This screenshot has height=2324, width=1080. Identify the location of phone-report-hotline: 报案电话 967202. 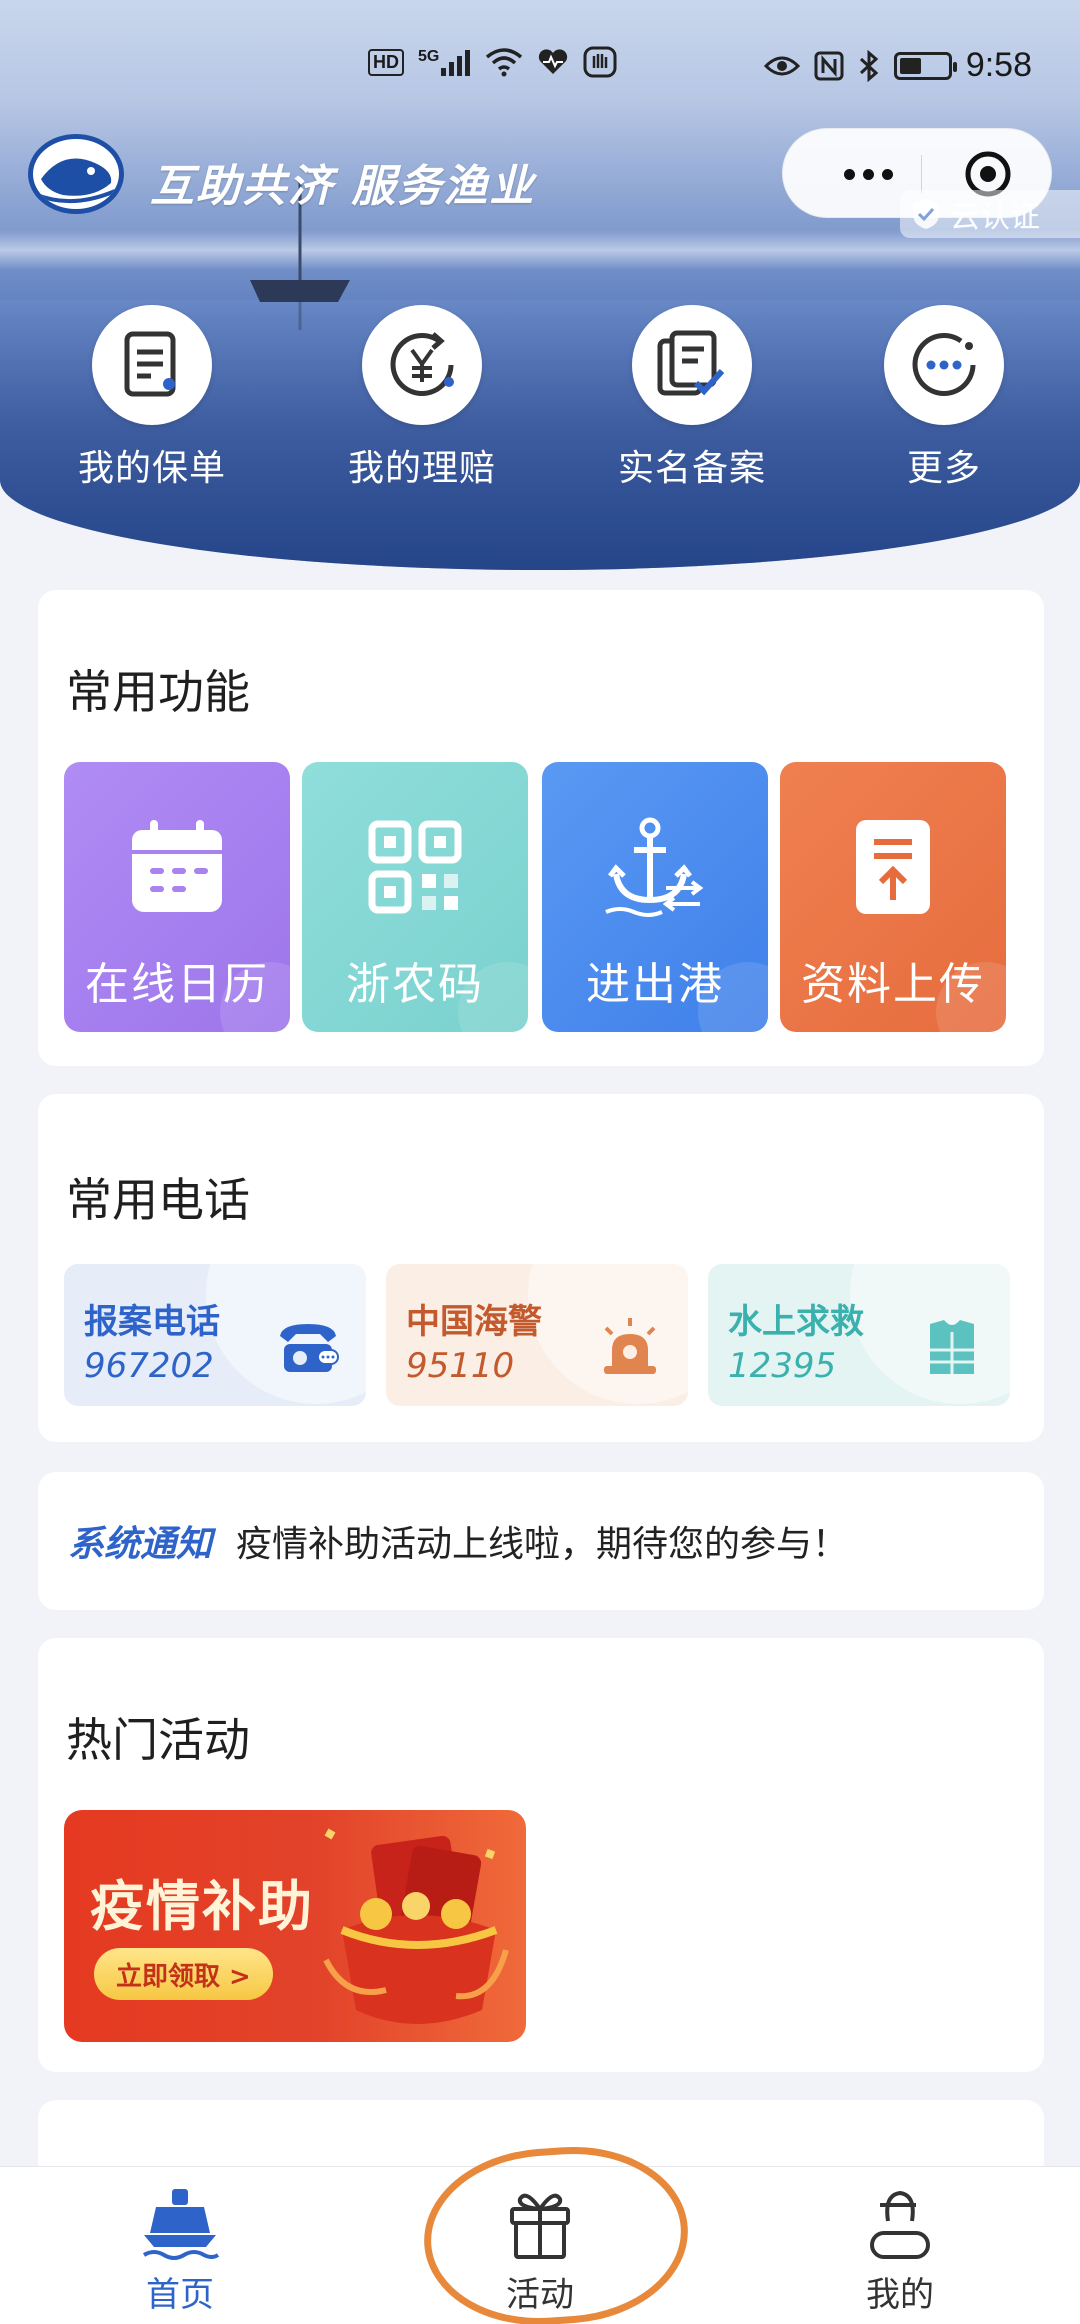
(215, 1335).